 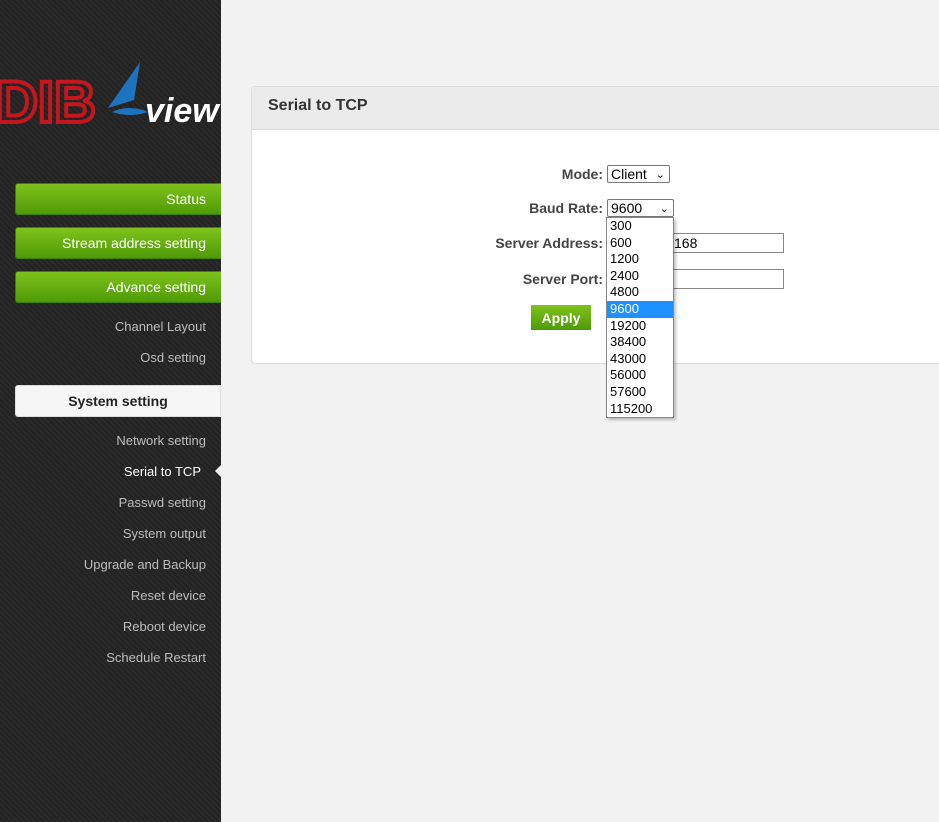 I want to click on mode-select: Client ⌄, so click(x=638, y=174).